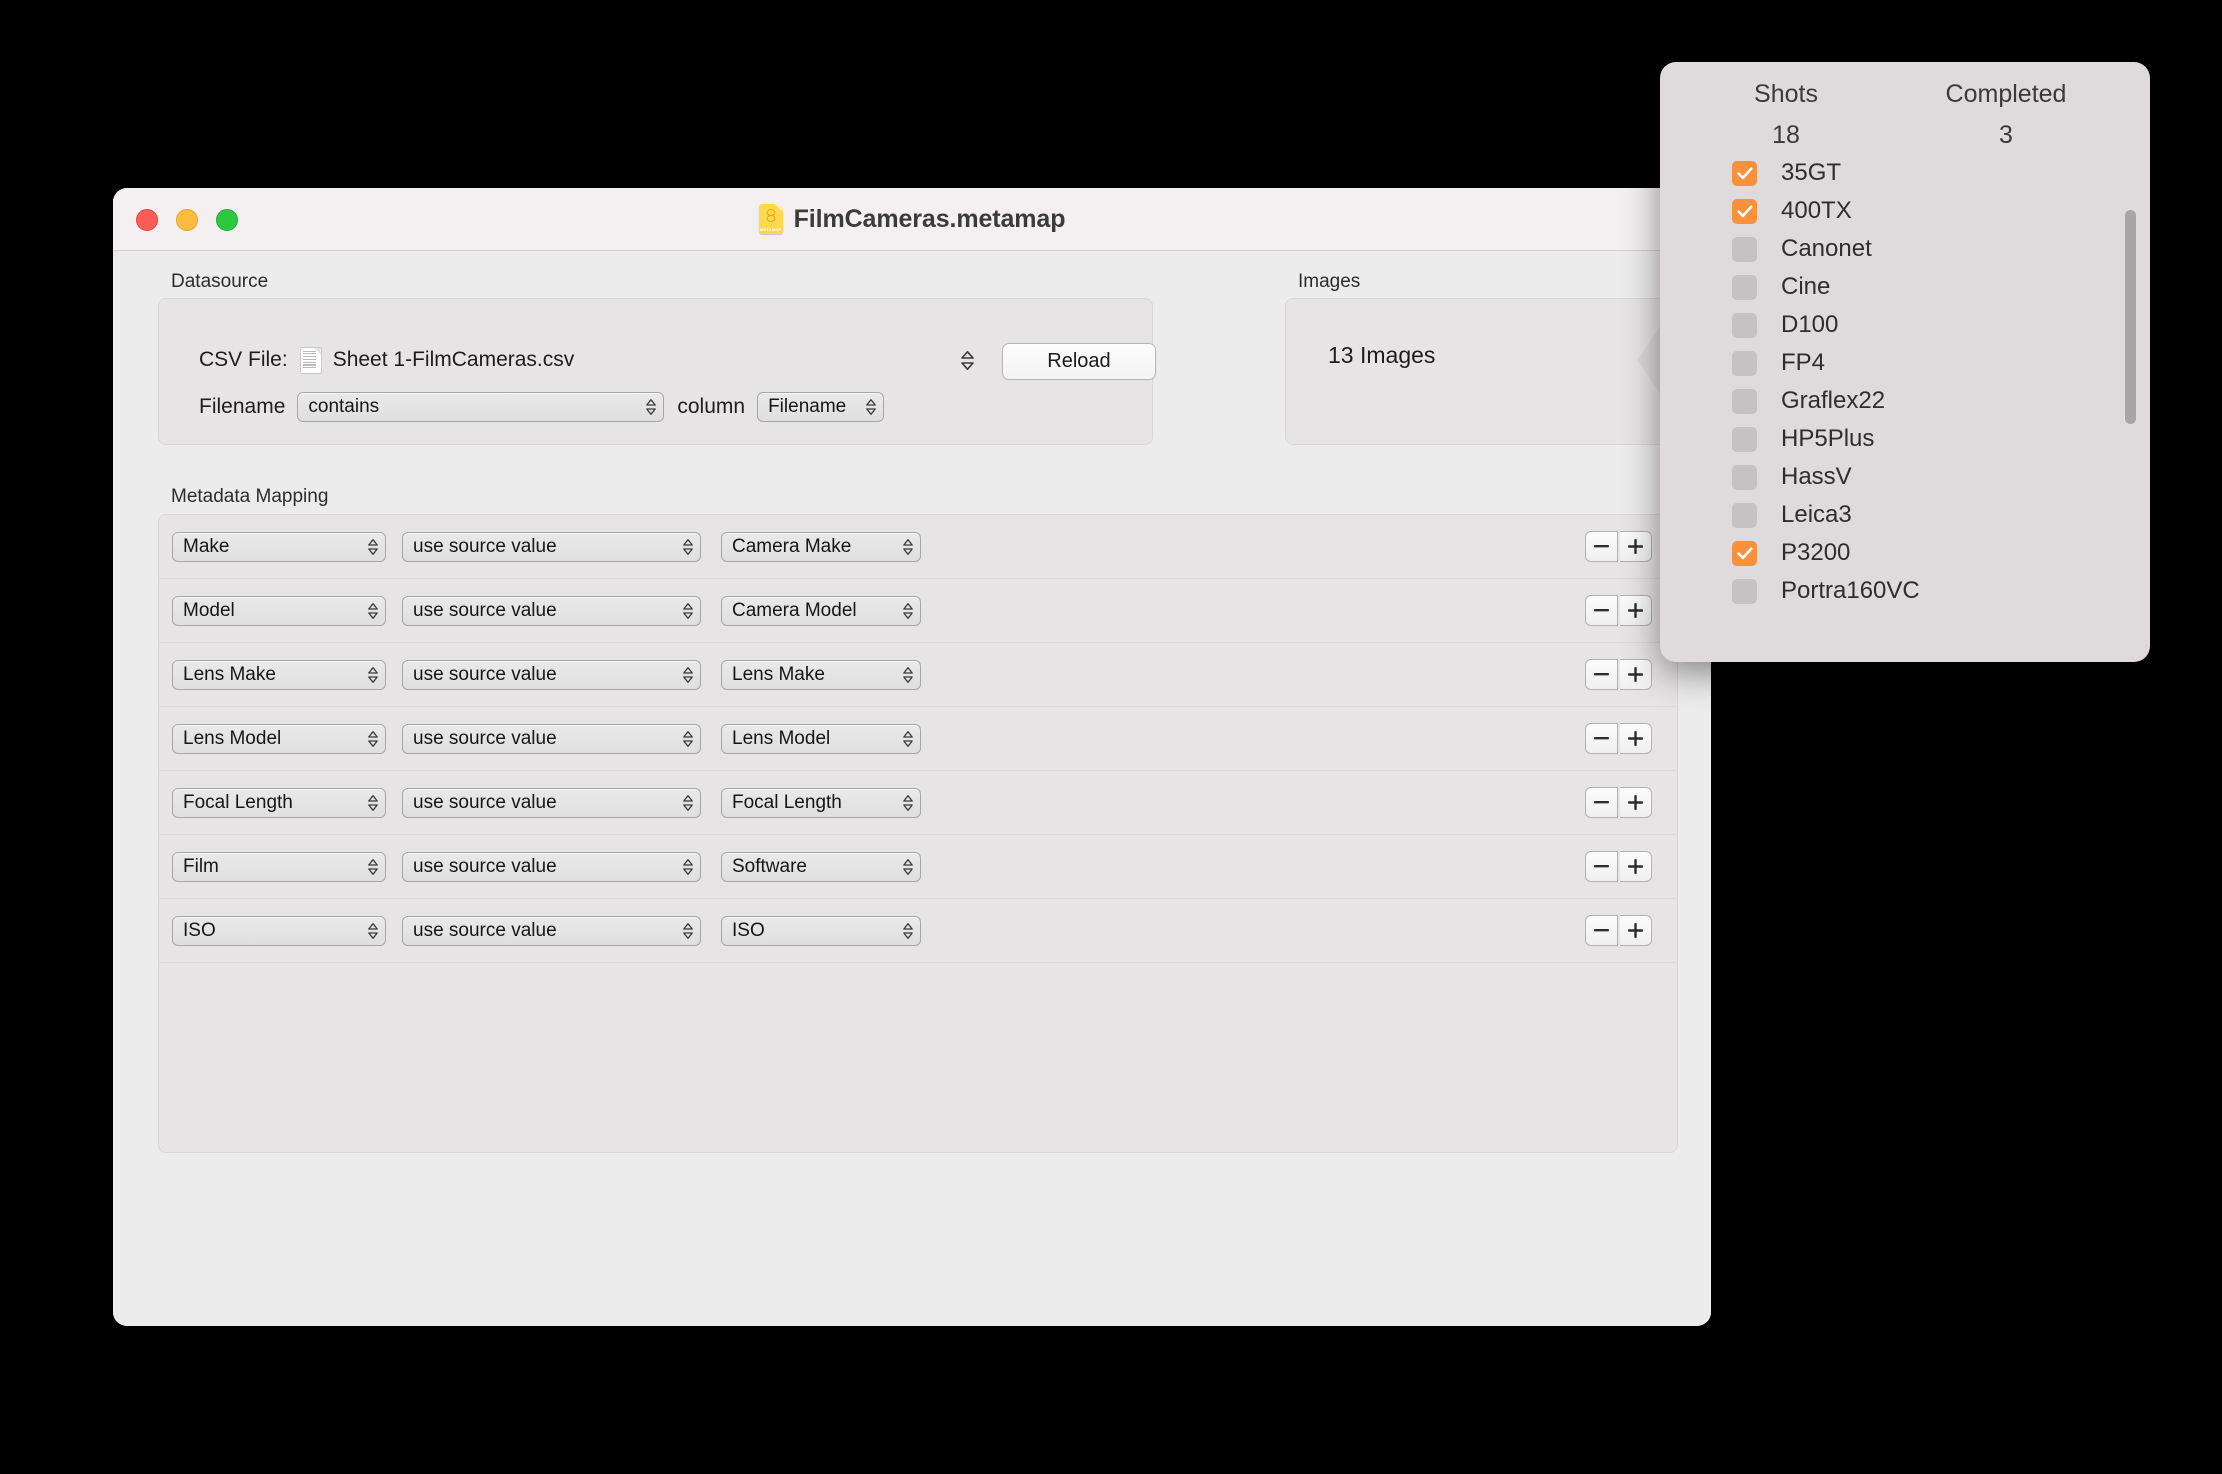  What do you see at coordinates (1905, 363) in the screenshot?
I see `image-list-item: FP4` at bounding box center [1905, 363].